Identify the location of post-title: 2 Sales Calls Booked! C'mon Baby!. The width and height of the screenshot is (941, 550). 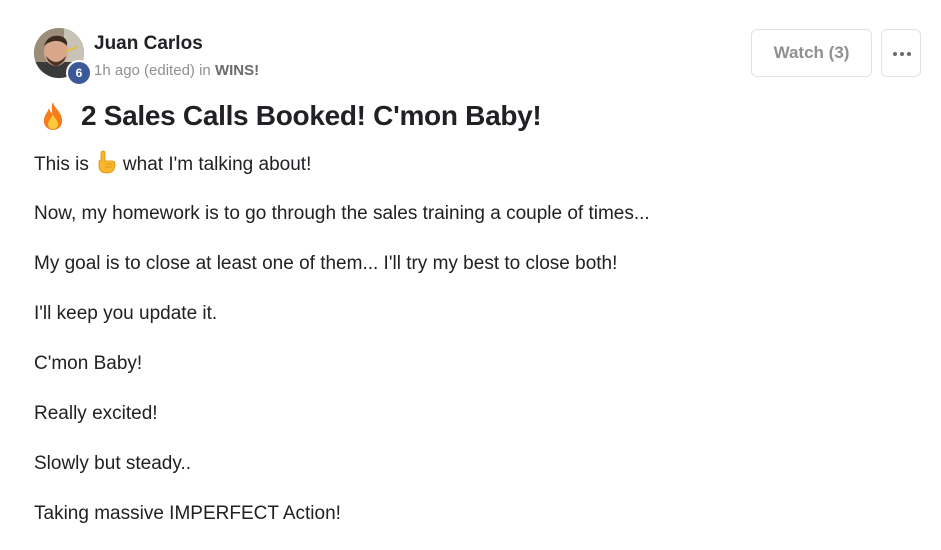
(311, 115).